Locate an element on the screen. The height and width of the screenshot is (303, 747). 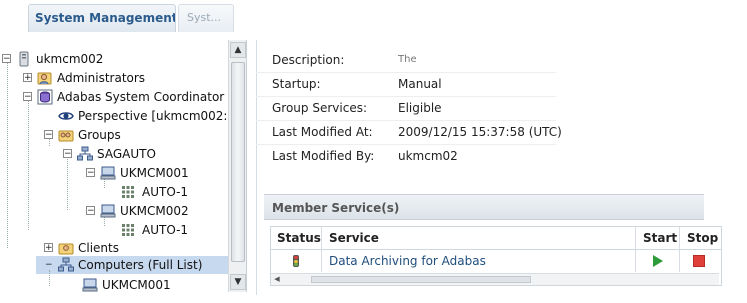
property-label: Last Modified By: is located at coordinates (323, 156).